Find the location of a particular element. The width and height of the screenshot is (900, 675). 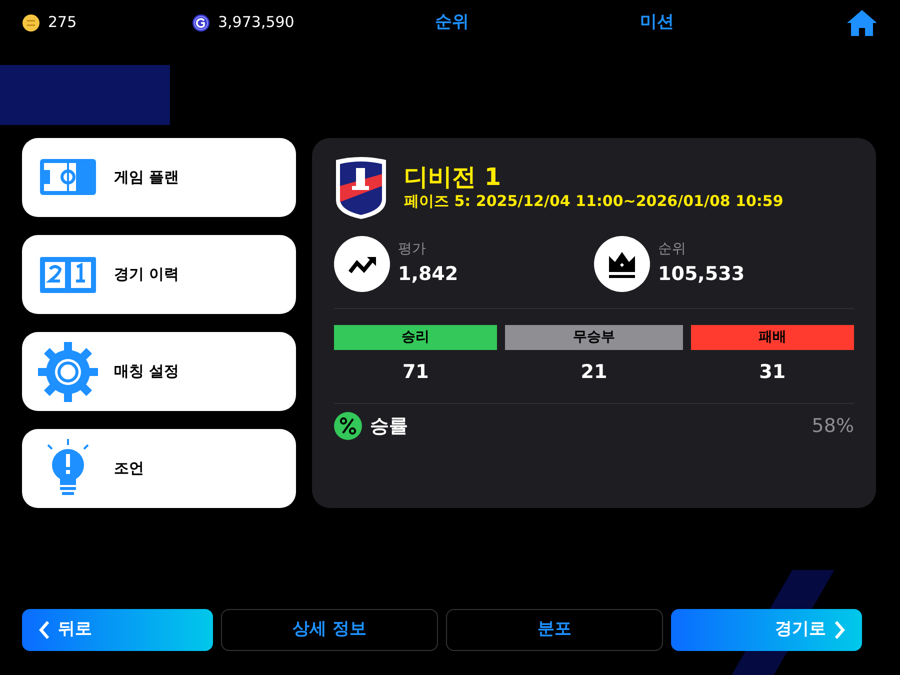

percent-icon is located at coordinates (348, 426).